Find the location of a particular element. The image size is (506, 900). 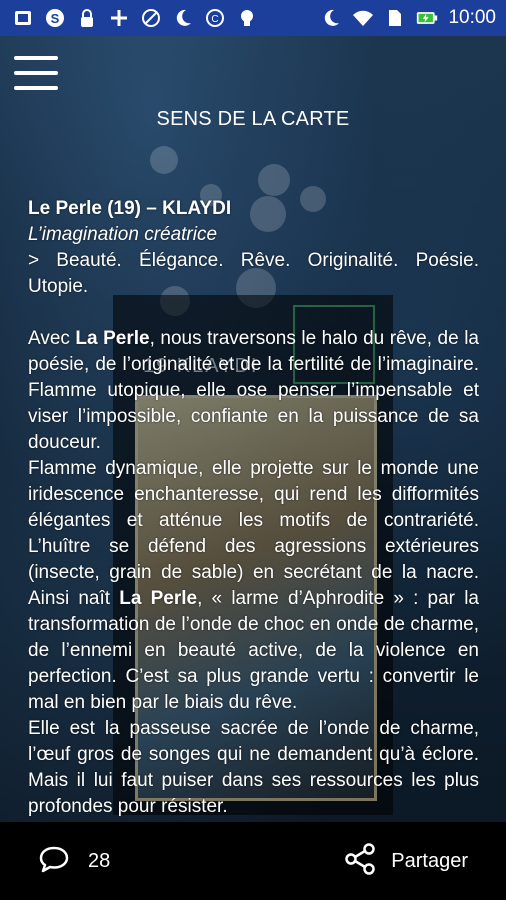

share-label: Partager is located at coordinates (429, 860).